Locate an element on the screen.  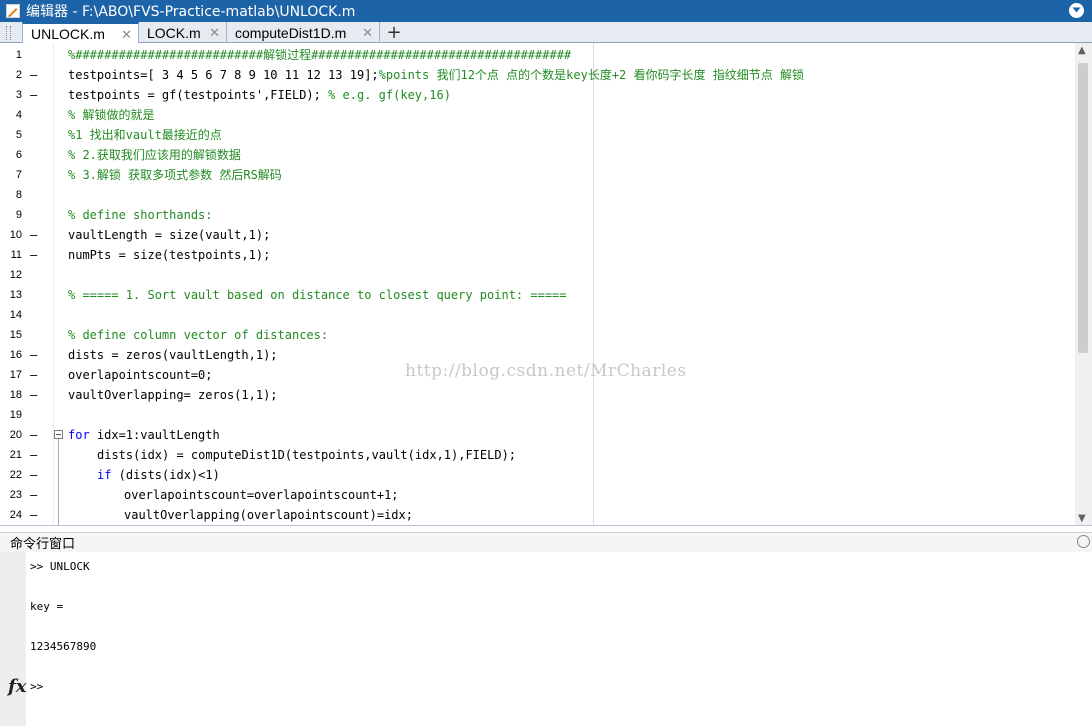
line-number: 15 is located at coordinates (15, 335).